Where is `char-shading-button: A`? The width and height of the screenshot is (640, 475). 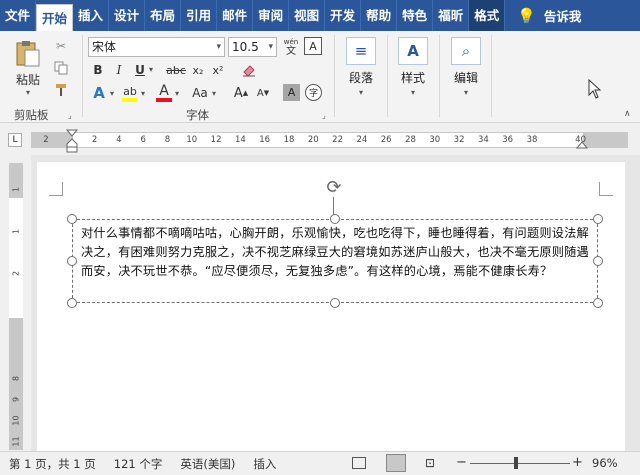 char-shading-button: A is located at coordinates (291, 92).